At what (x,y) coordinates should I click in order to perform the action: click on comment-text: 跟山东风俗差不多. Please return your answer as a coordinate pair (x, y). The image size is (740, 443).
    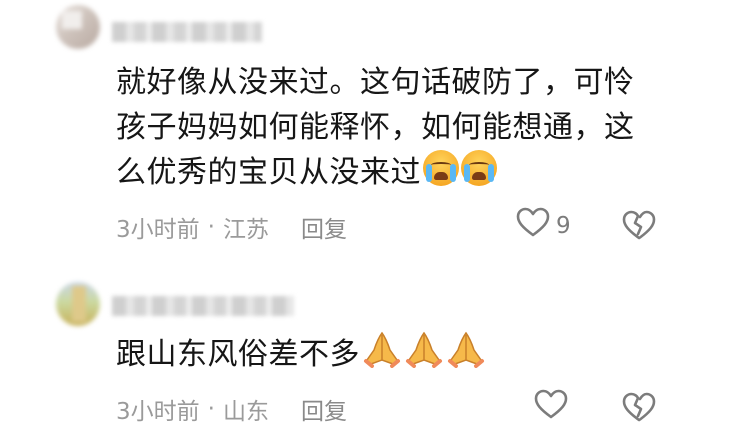
    Looking at the image, I should click on (238, 354).